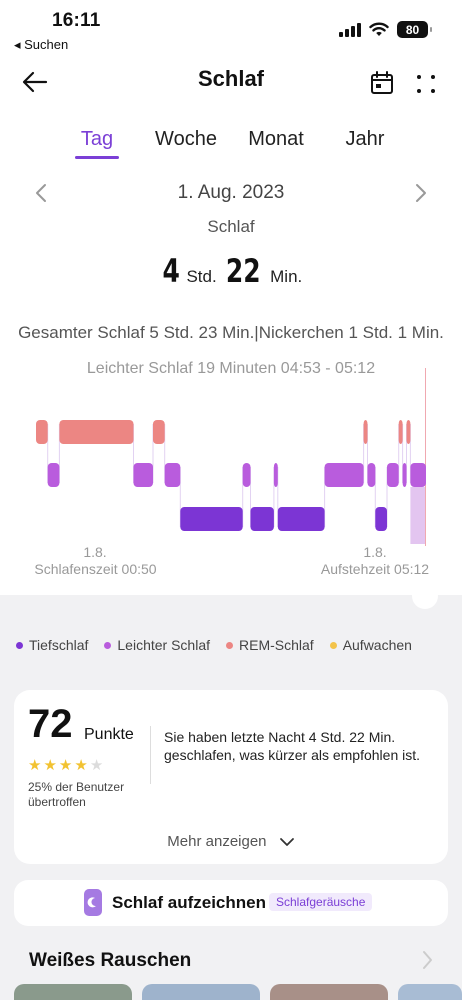  Describe the element at coordinates (217, 841) in the screenshot. I see `show-more-label: Mehr anzeigen` at that location.